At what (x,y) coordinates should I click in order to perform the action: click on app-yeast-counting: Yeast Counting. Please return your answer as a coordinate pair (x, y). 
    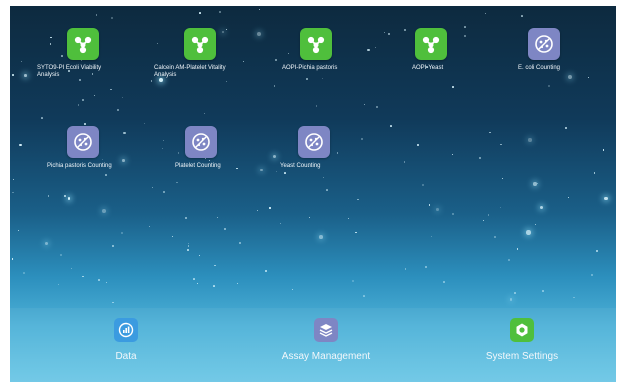
    Looking at the image, I should click on (305, 148).